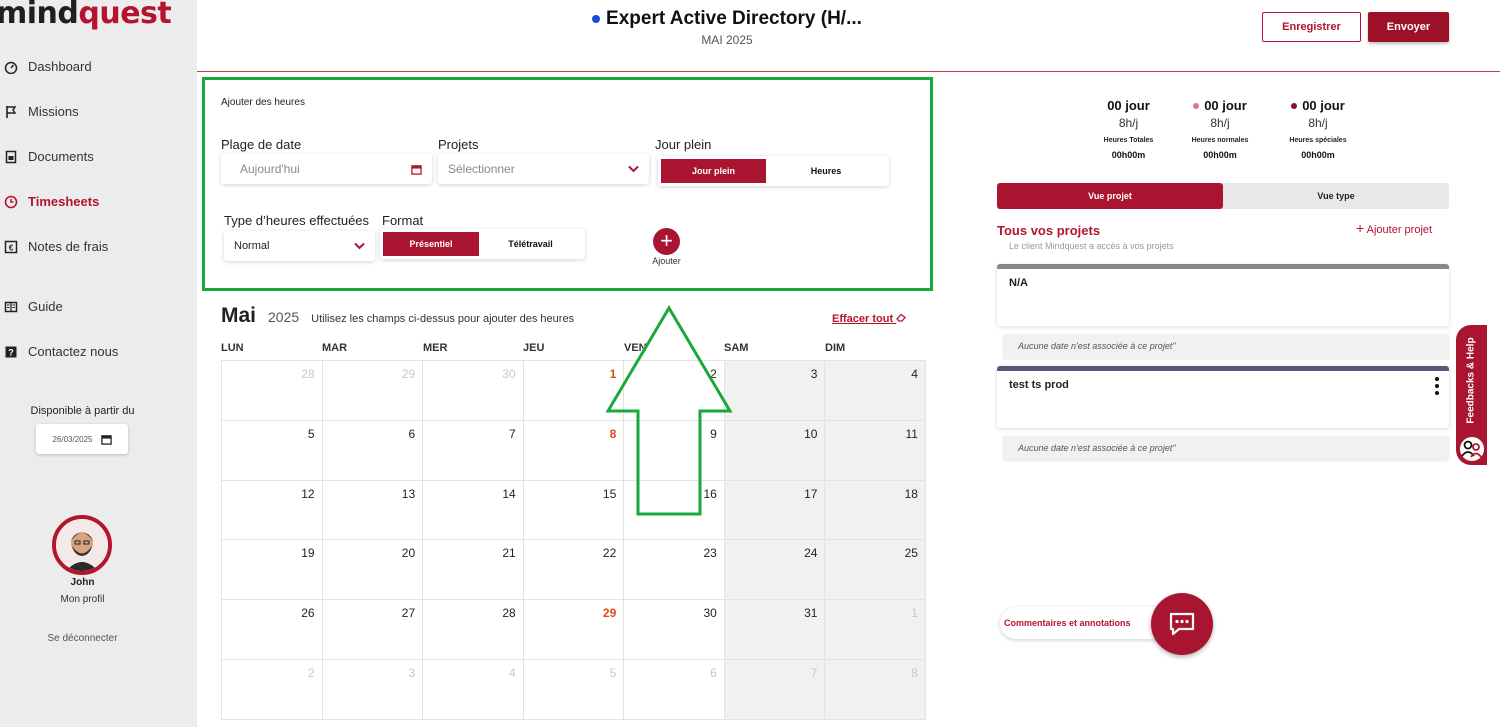 The height and width of the screenshot is (727, 1500). What do you see at coordinates (574, 570) in the screenshot?
I see `calendar-day-cell: 22` at bounding box center [574, 570].